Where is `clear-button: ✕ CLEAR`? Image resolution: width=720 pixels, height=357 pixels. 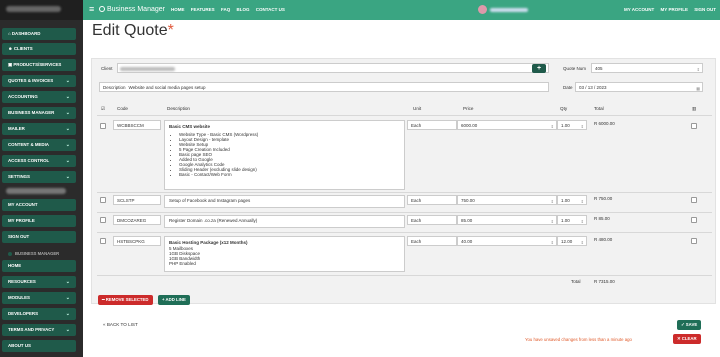
clear-button: ✕ CLEAR is located at coordinates (687, 339).